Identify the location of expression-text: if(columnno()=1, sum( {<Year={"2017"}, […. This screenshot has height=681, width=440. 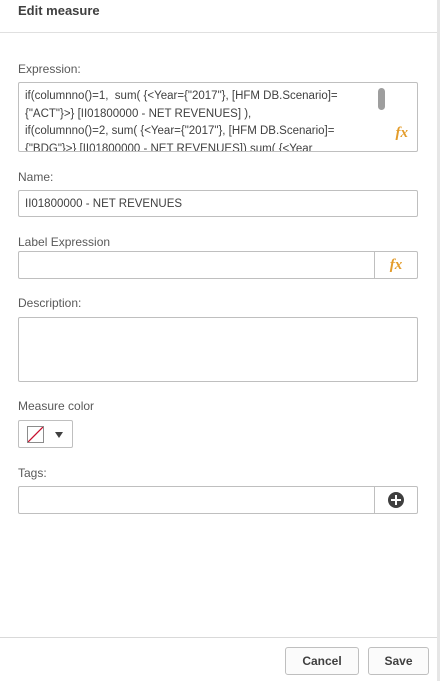
(198, 120).